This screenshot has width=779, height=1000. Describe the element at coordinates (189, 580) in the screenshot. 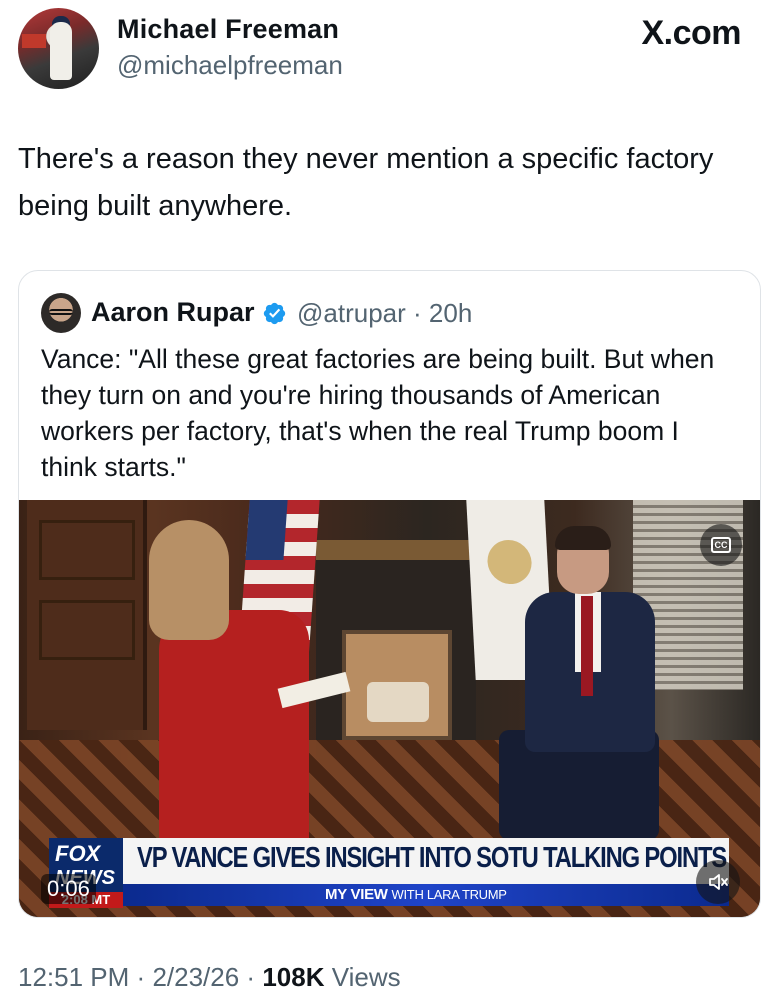

I see `host-hair` at that location.